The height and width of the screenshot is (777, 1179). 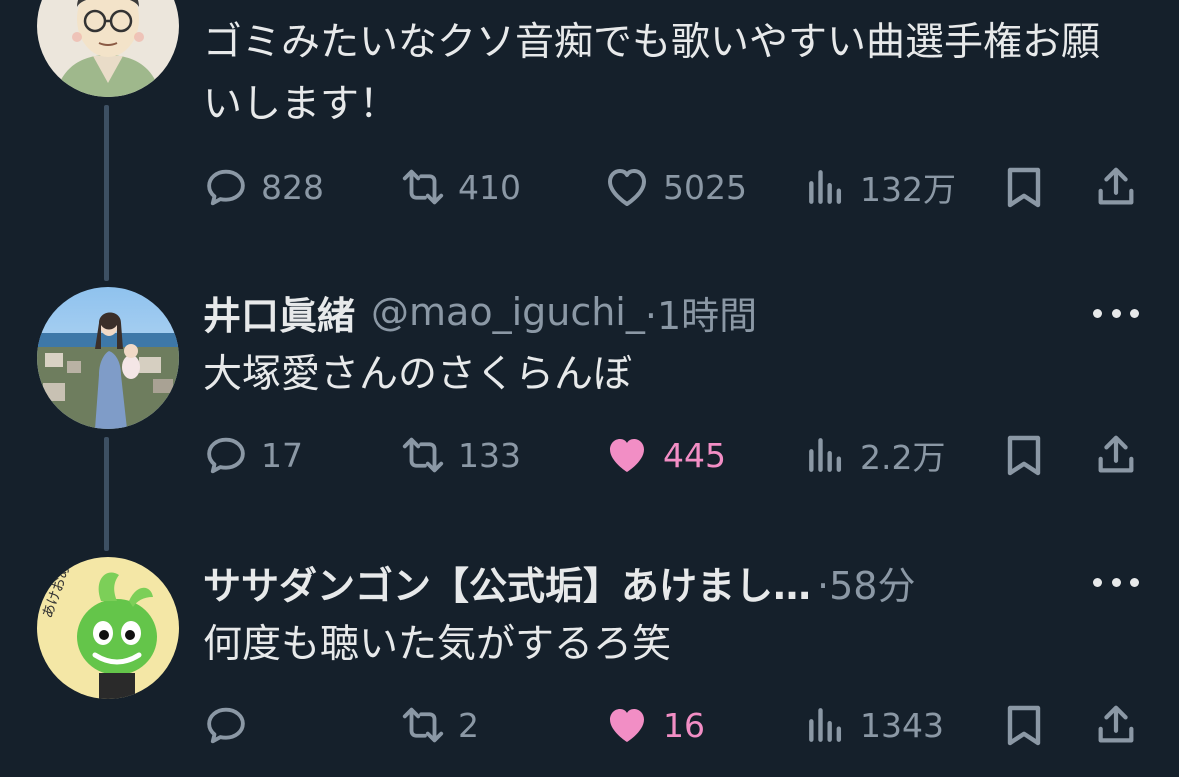 I want to click on retweet-button: 133, so click(x=460, y=455).